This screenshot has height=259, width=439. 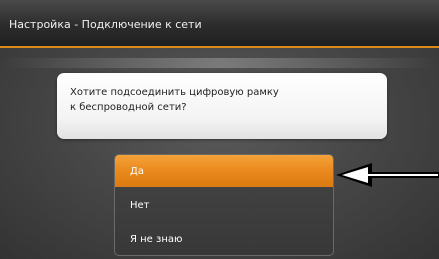 I want to click on page-title: Настройка - Подключение к сети, so click(x=105, y=24).